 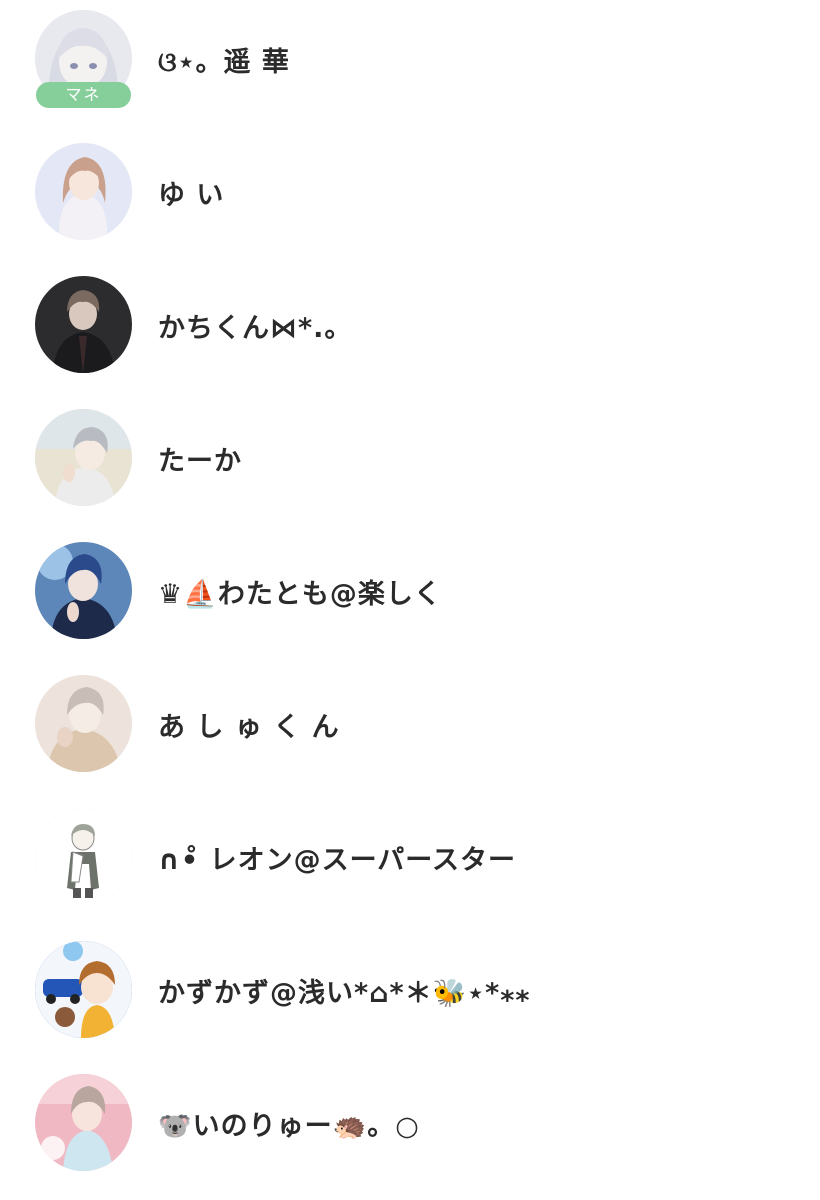 I want to click on member-row: ∩•̊ レオン@スーパースター, so click(x=410, y=858).